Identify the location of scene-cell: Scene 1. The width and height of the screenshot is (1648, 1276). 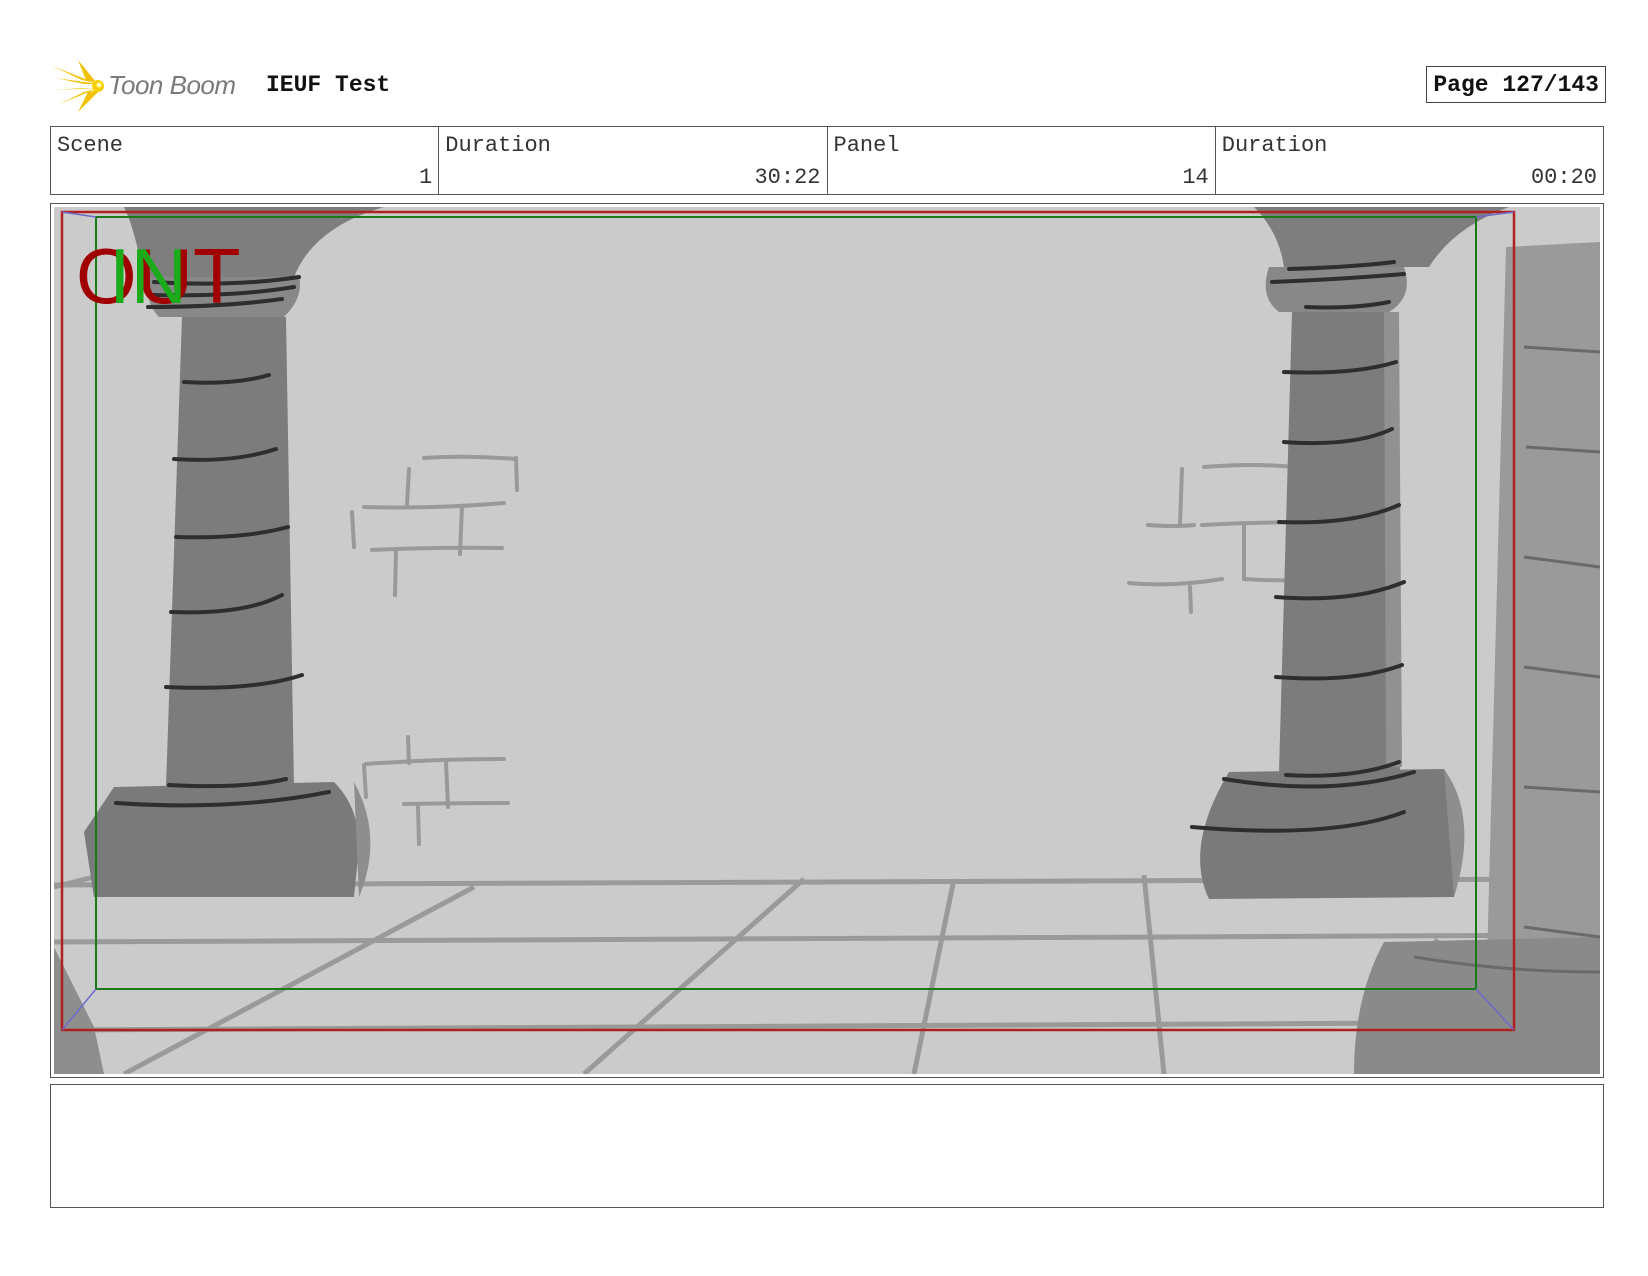
(245, 160).